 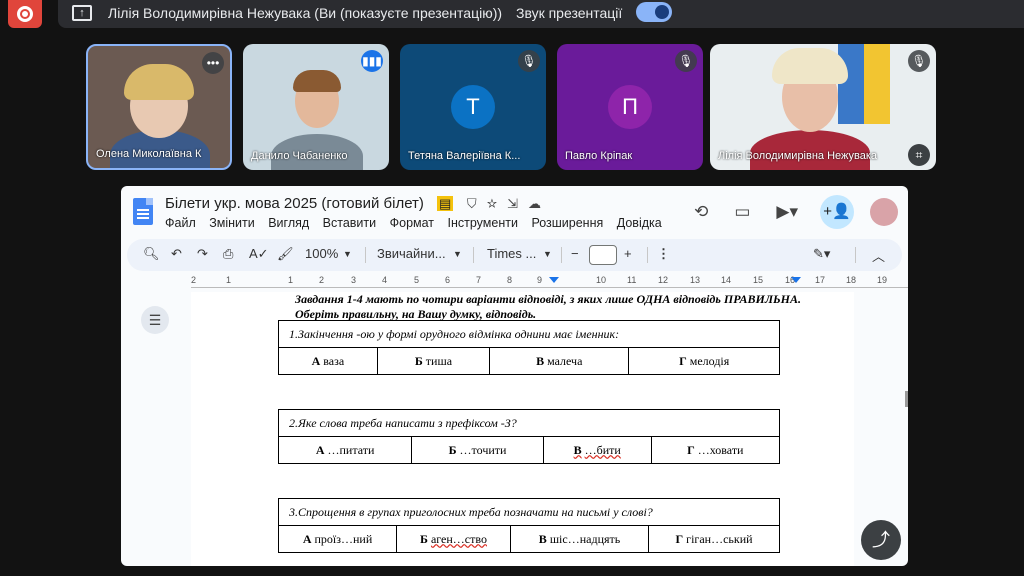 I want to click on answer-option: Б аген…ство, so click(x=453, y=539).